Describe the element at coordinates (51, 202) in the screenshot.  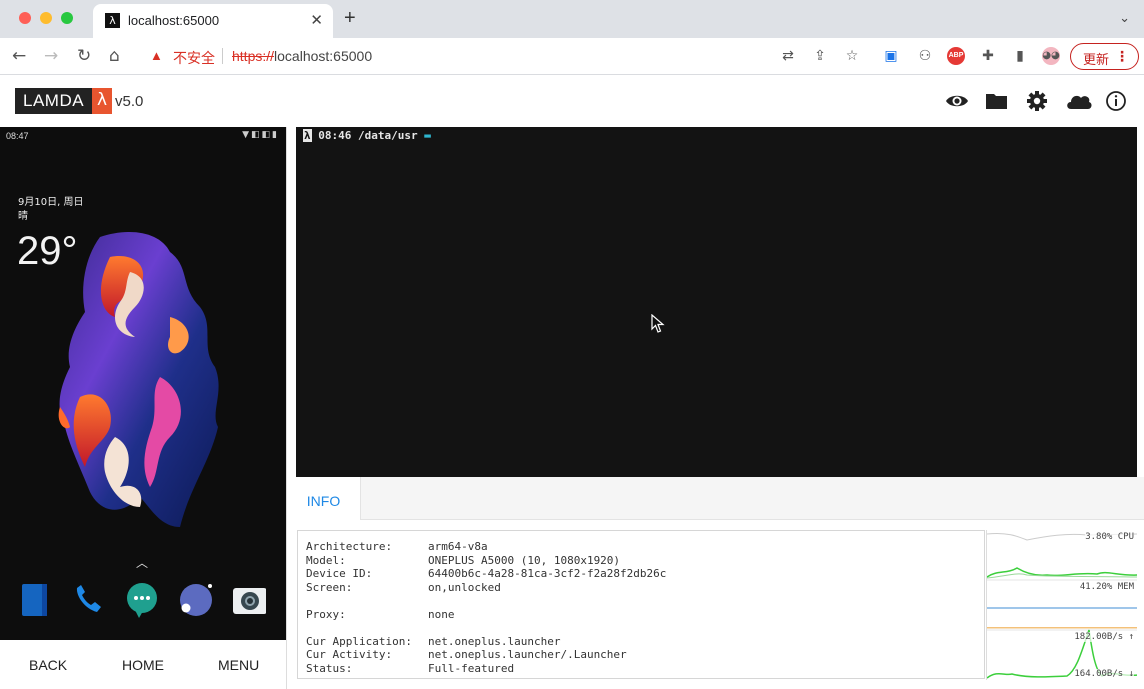
I see `clock-widget-date: 9月10日, 周日` at that location.